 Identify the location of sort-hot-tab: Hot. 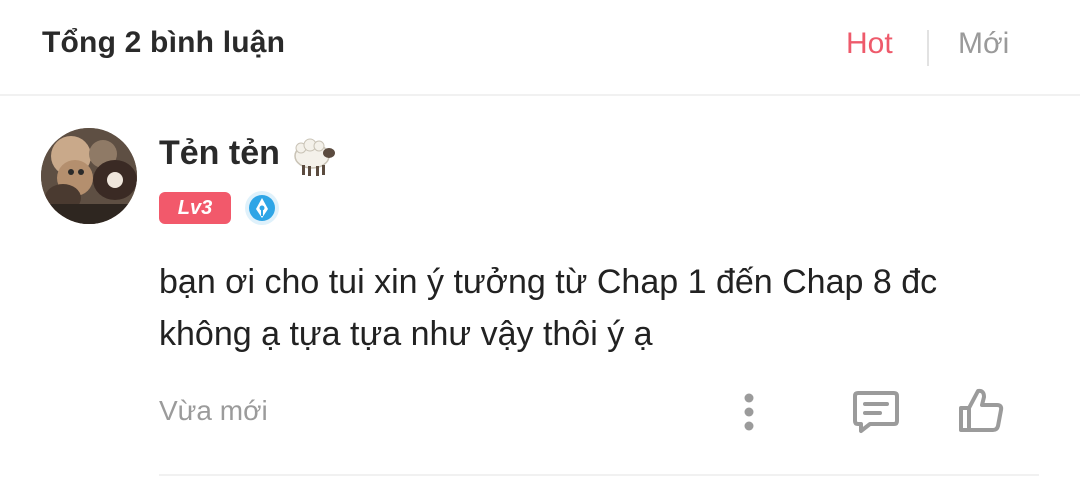
(869, 44).